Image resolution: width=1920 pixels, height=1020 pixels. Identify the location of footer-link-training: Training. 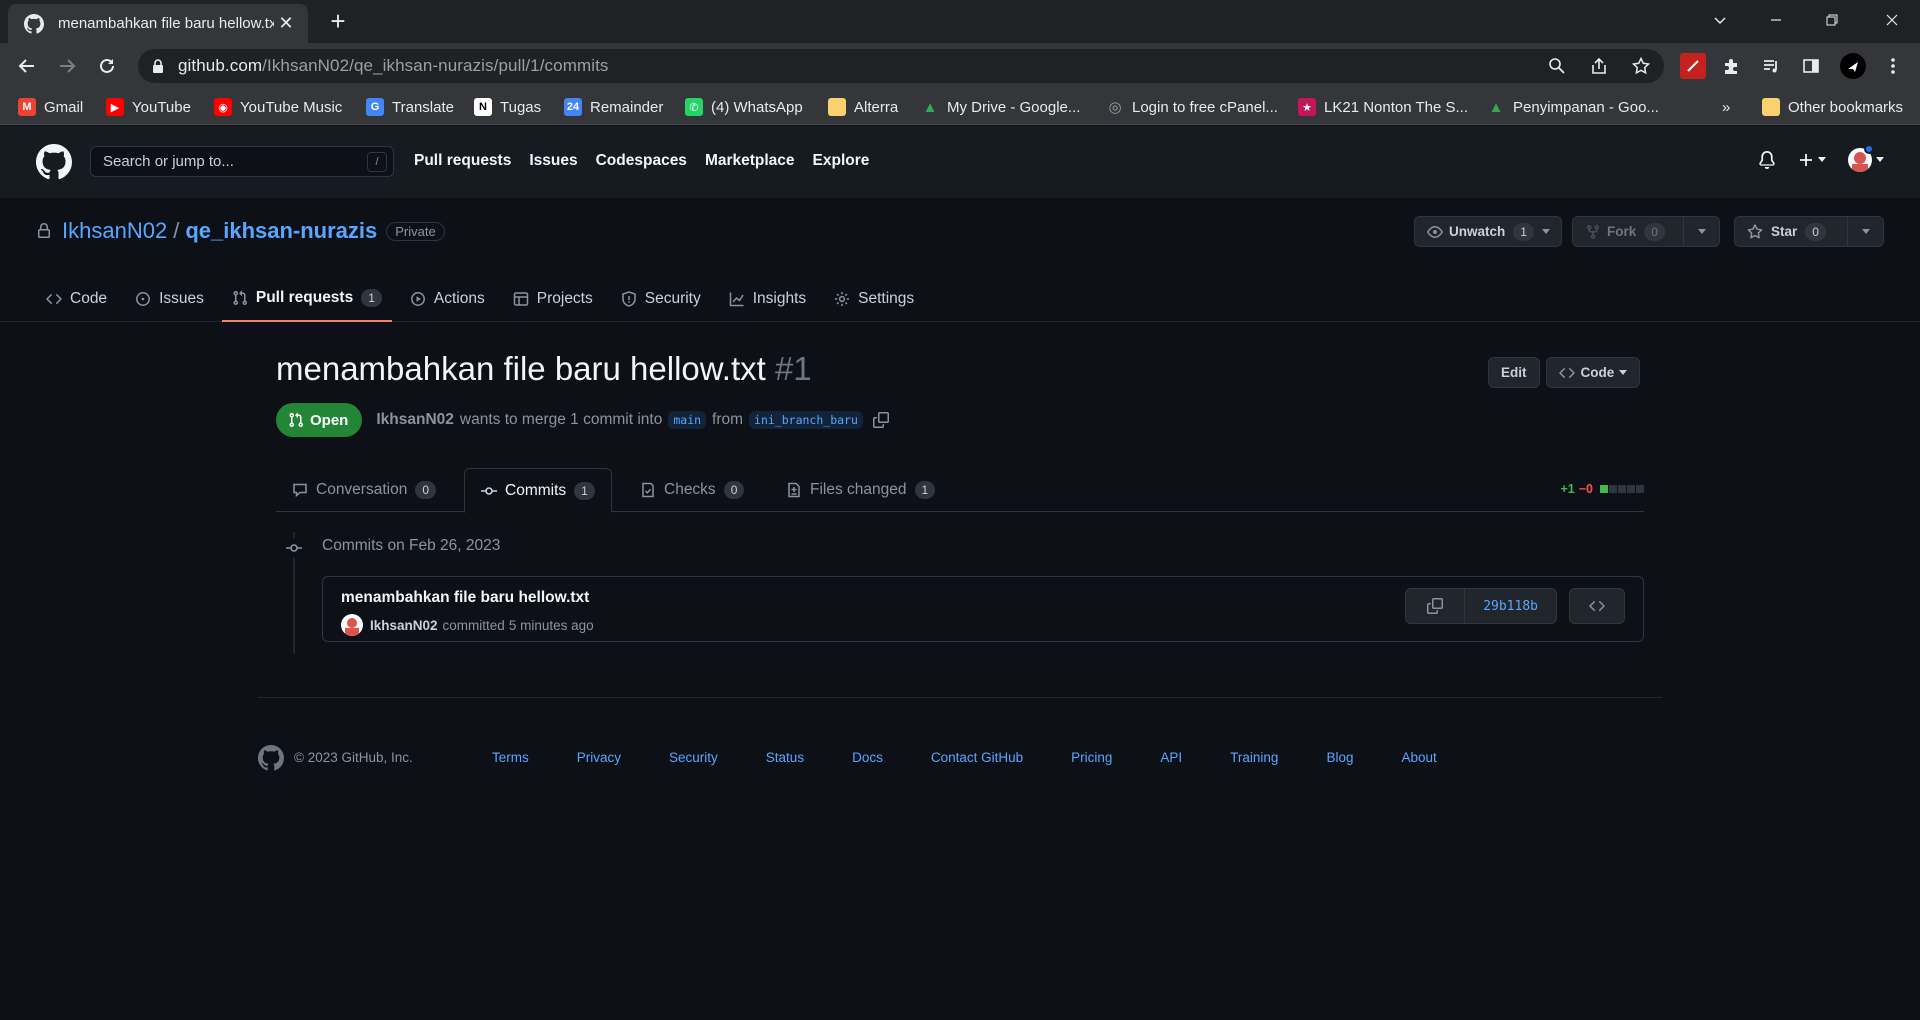
(1254, 757).